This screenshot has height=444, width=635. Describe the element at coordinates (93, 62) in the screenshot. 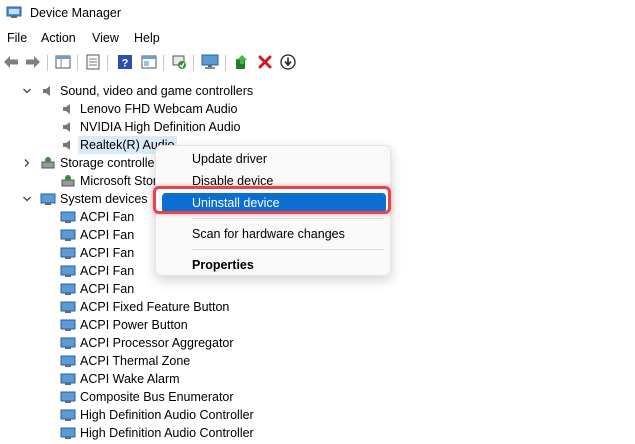

I see `list-icon` at that location.